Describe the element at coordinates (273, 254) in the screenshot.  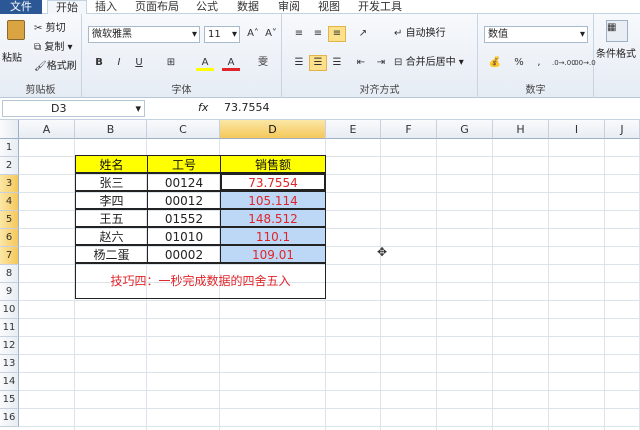
I see `table-cell-sales: 109.01` at that location.